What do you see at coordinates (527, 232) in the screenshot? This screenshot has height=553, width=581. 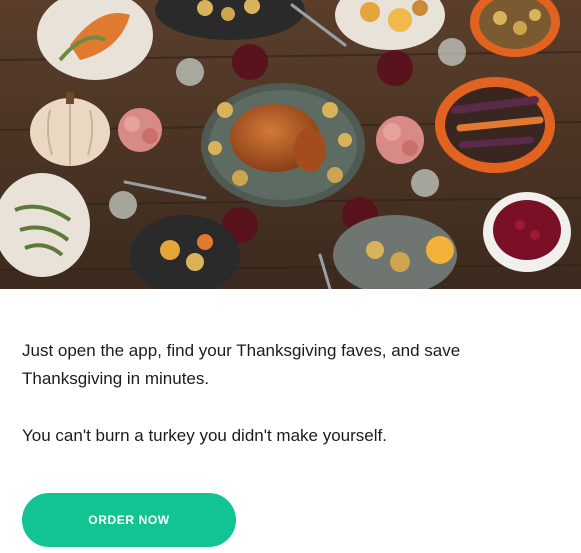 I see `cranberry-sauce-bowl` at bounding box center [527, 232].